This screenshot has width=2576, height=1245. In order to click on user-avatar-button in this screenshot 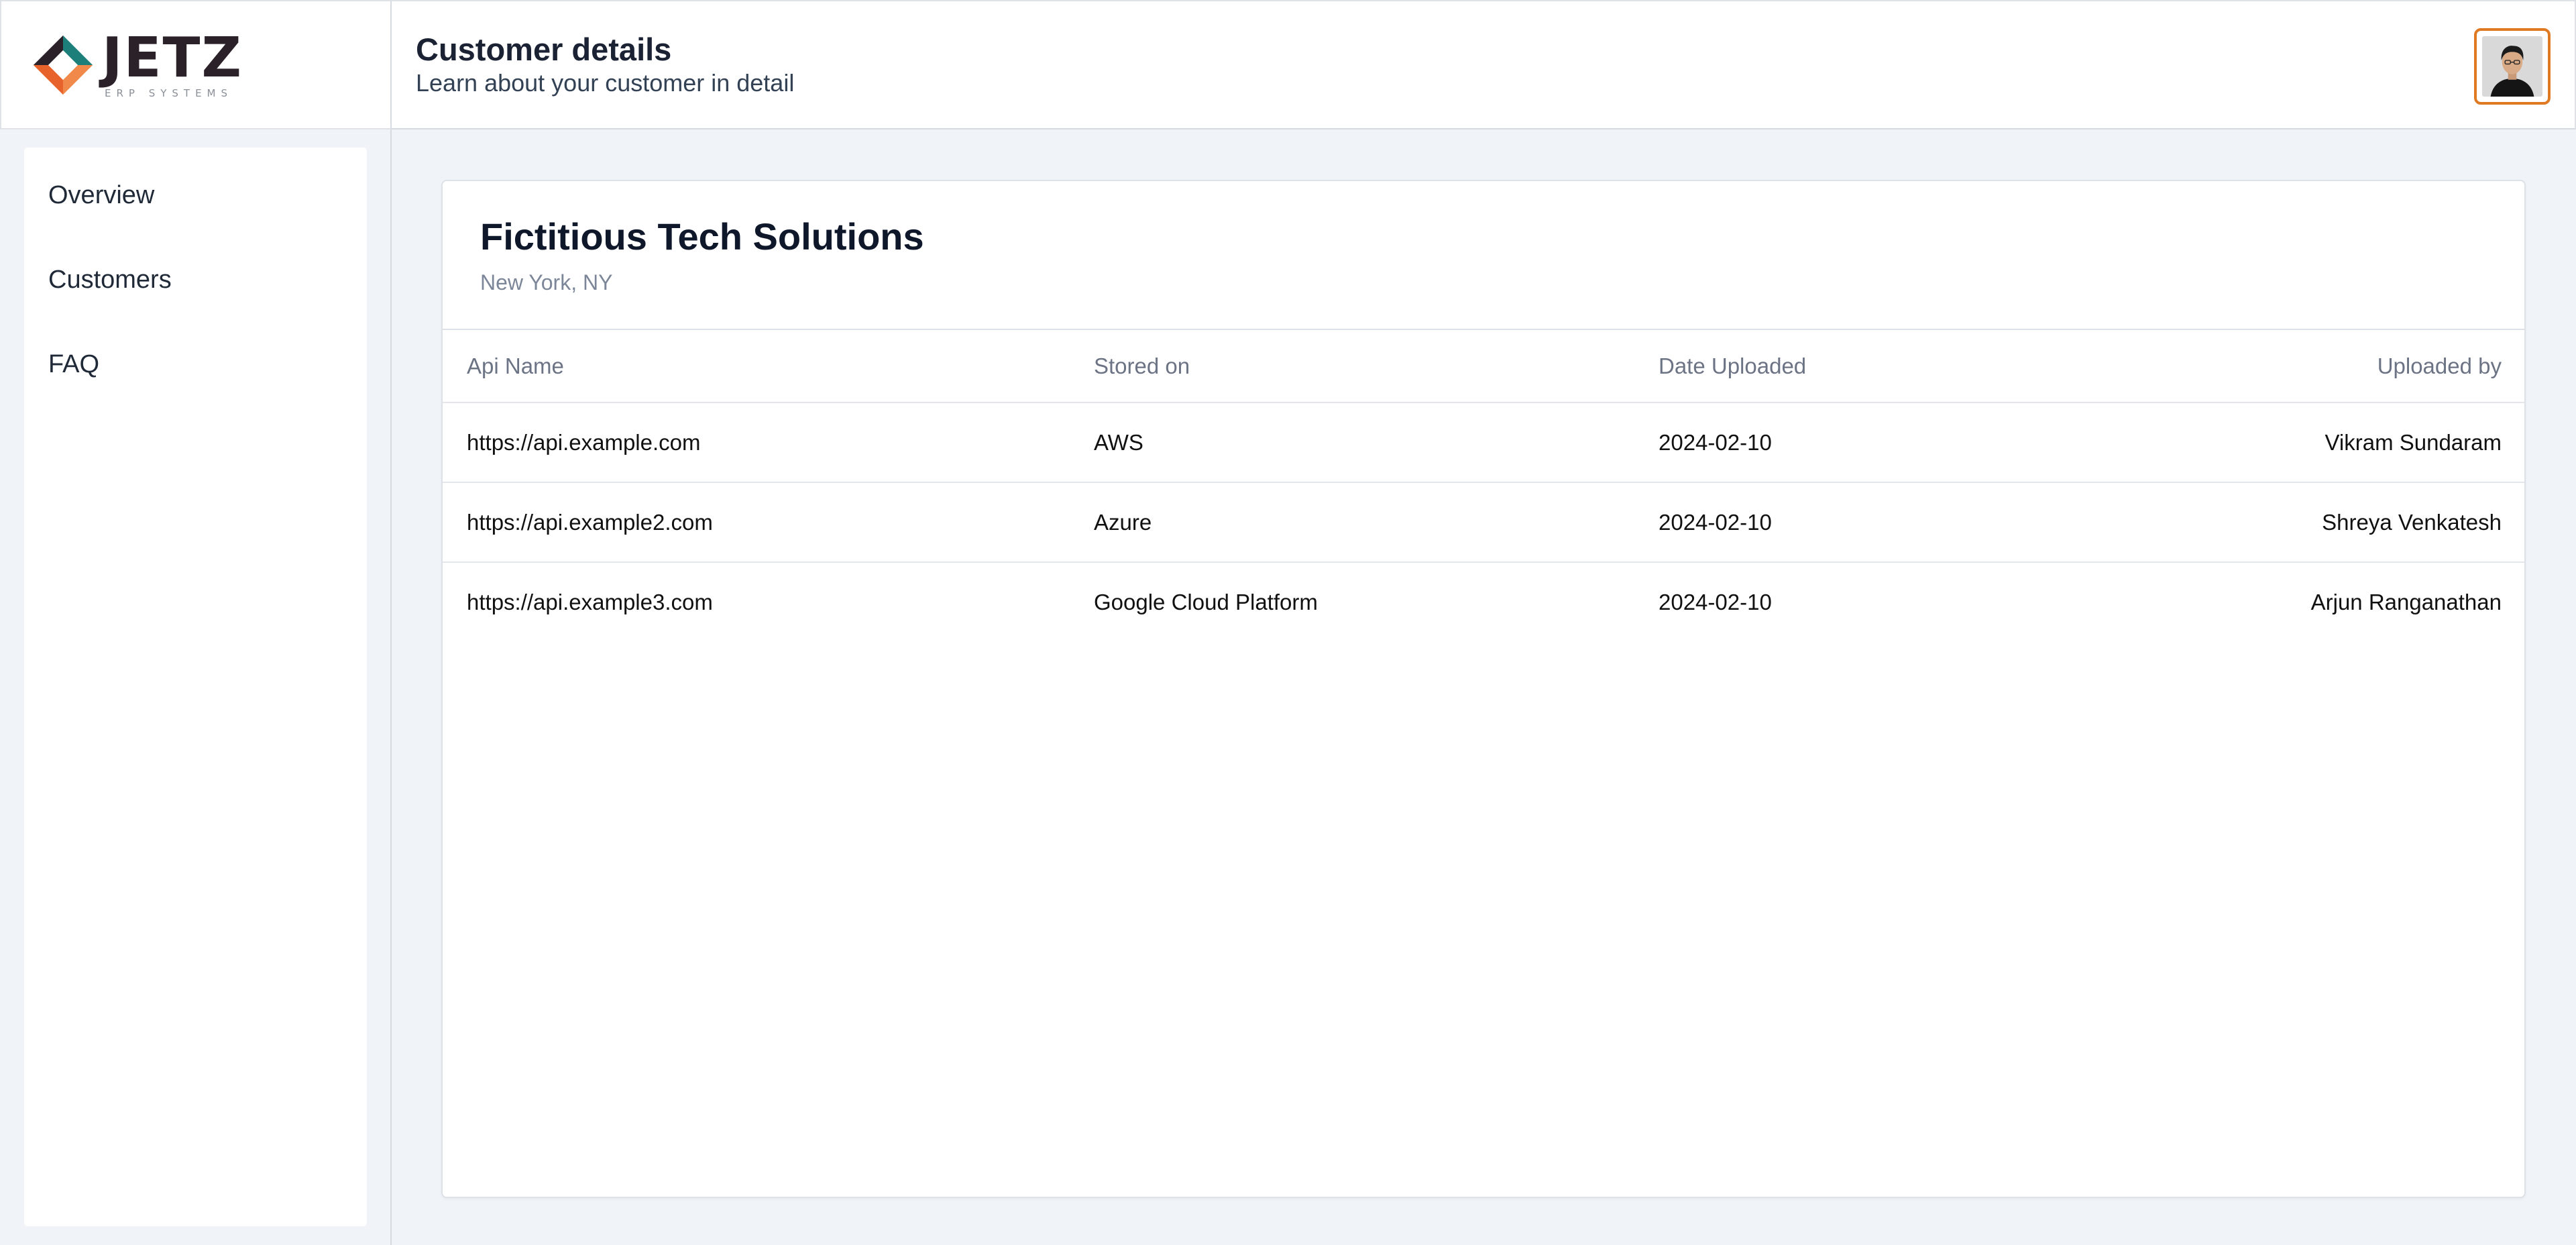, I will do `click(2512, 66)`.